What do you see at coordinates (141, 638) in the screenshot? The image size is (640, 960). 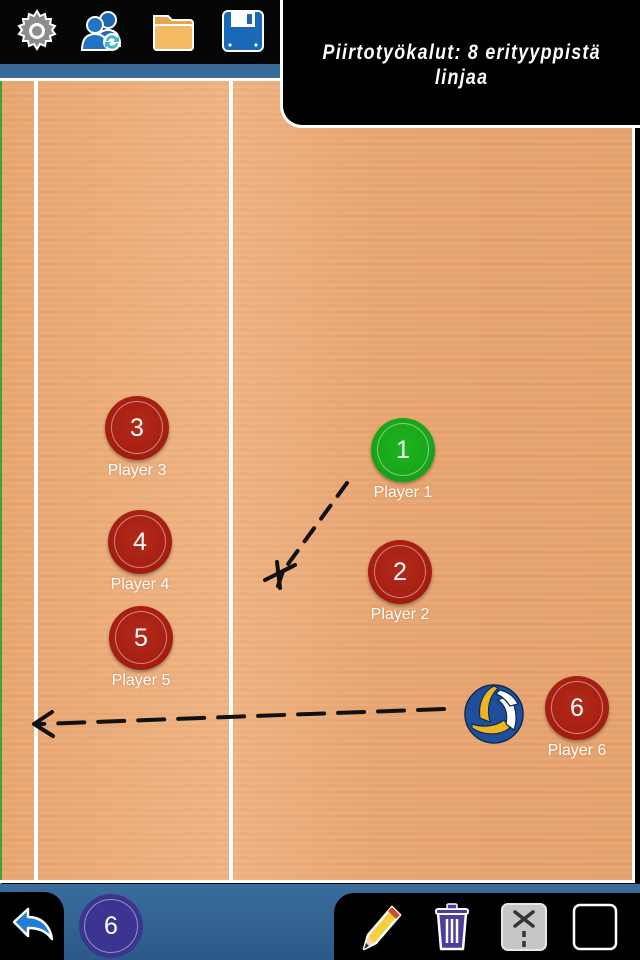 I see `player-disc: 5` at bounding box center [141, 638].